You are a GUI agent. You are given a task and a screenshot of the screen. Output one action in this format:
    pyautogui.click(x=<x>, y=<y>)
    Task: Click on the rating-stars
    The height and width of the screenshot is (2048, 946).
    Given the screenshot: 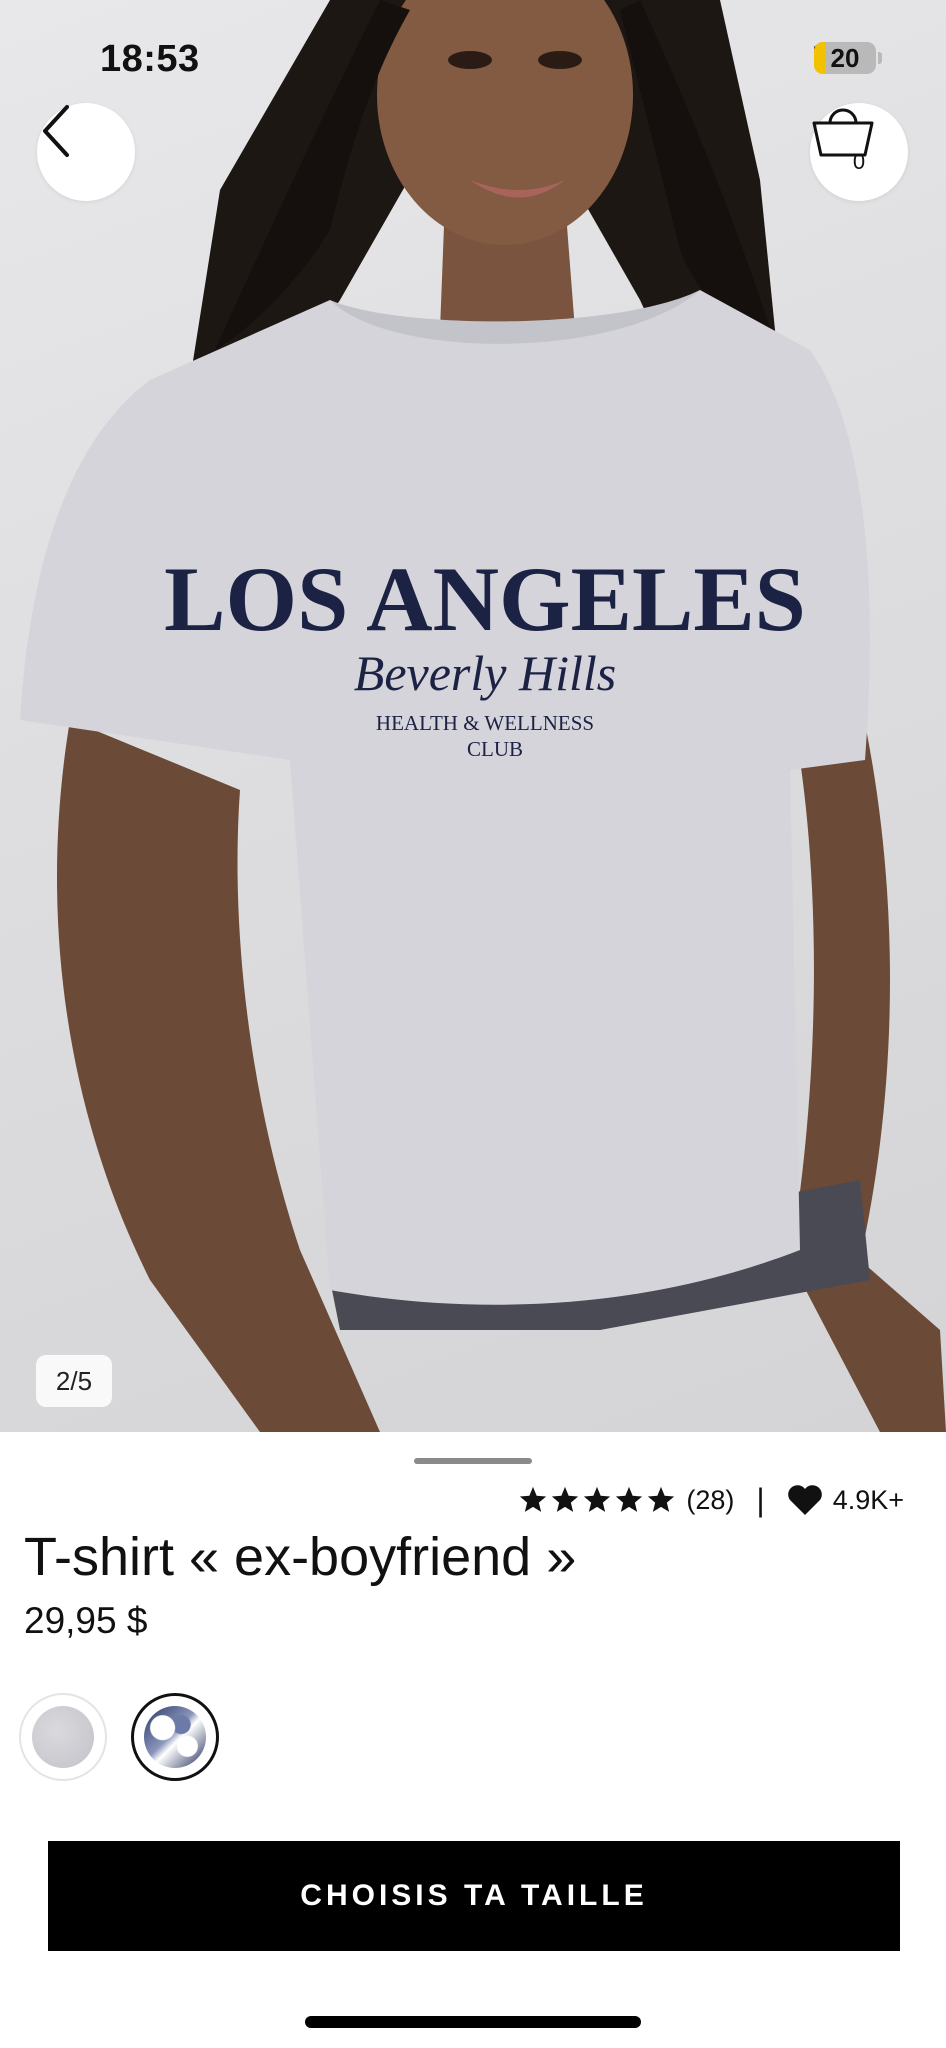 What is the action you would take?
    pyautogui.click(x=597, y=1500)
    